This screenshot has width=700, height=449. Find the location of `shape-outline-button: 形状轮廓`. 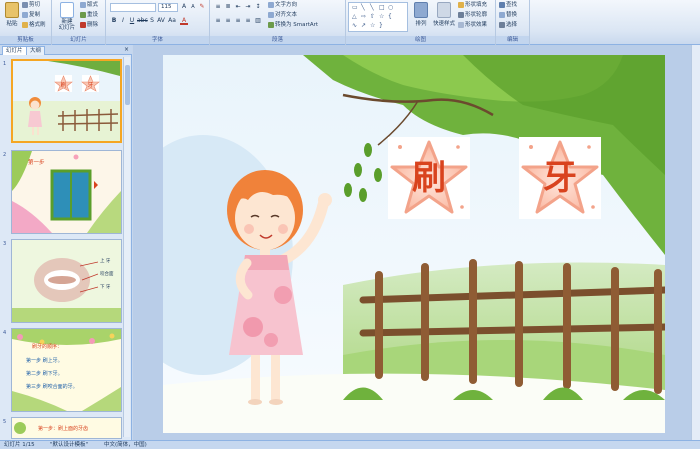

shape-outline-button: 形状轮廓 is located at coordinates (472, 15).